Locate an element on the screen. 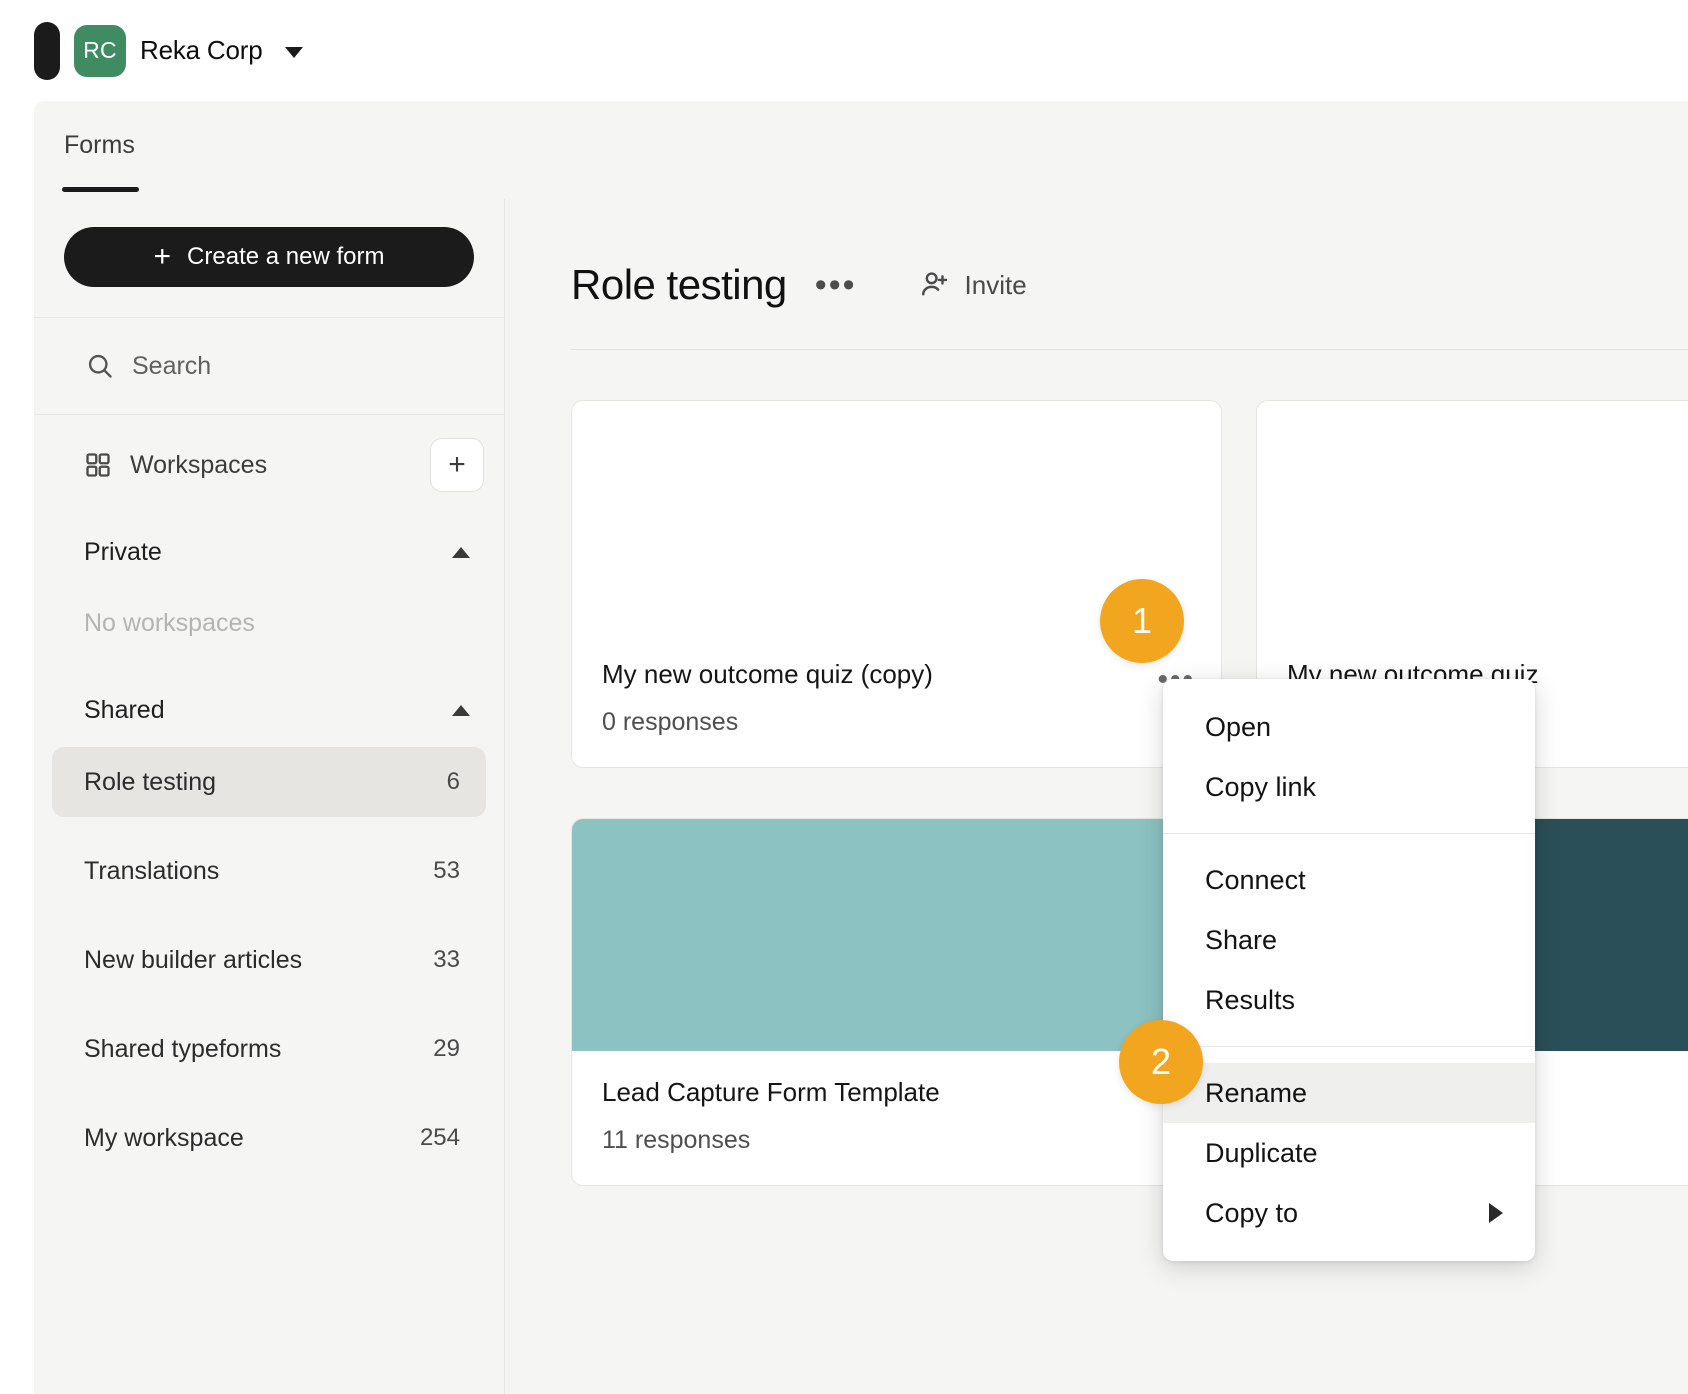 The image size is (1688, 1394). private-empty-state: No workspaces is located at coordinates (169, 622).